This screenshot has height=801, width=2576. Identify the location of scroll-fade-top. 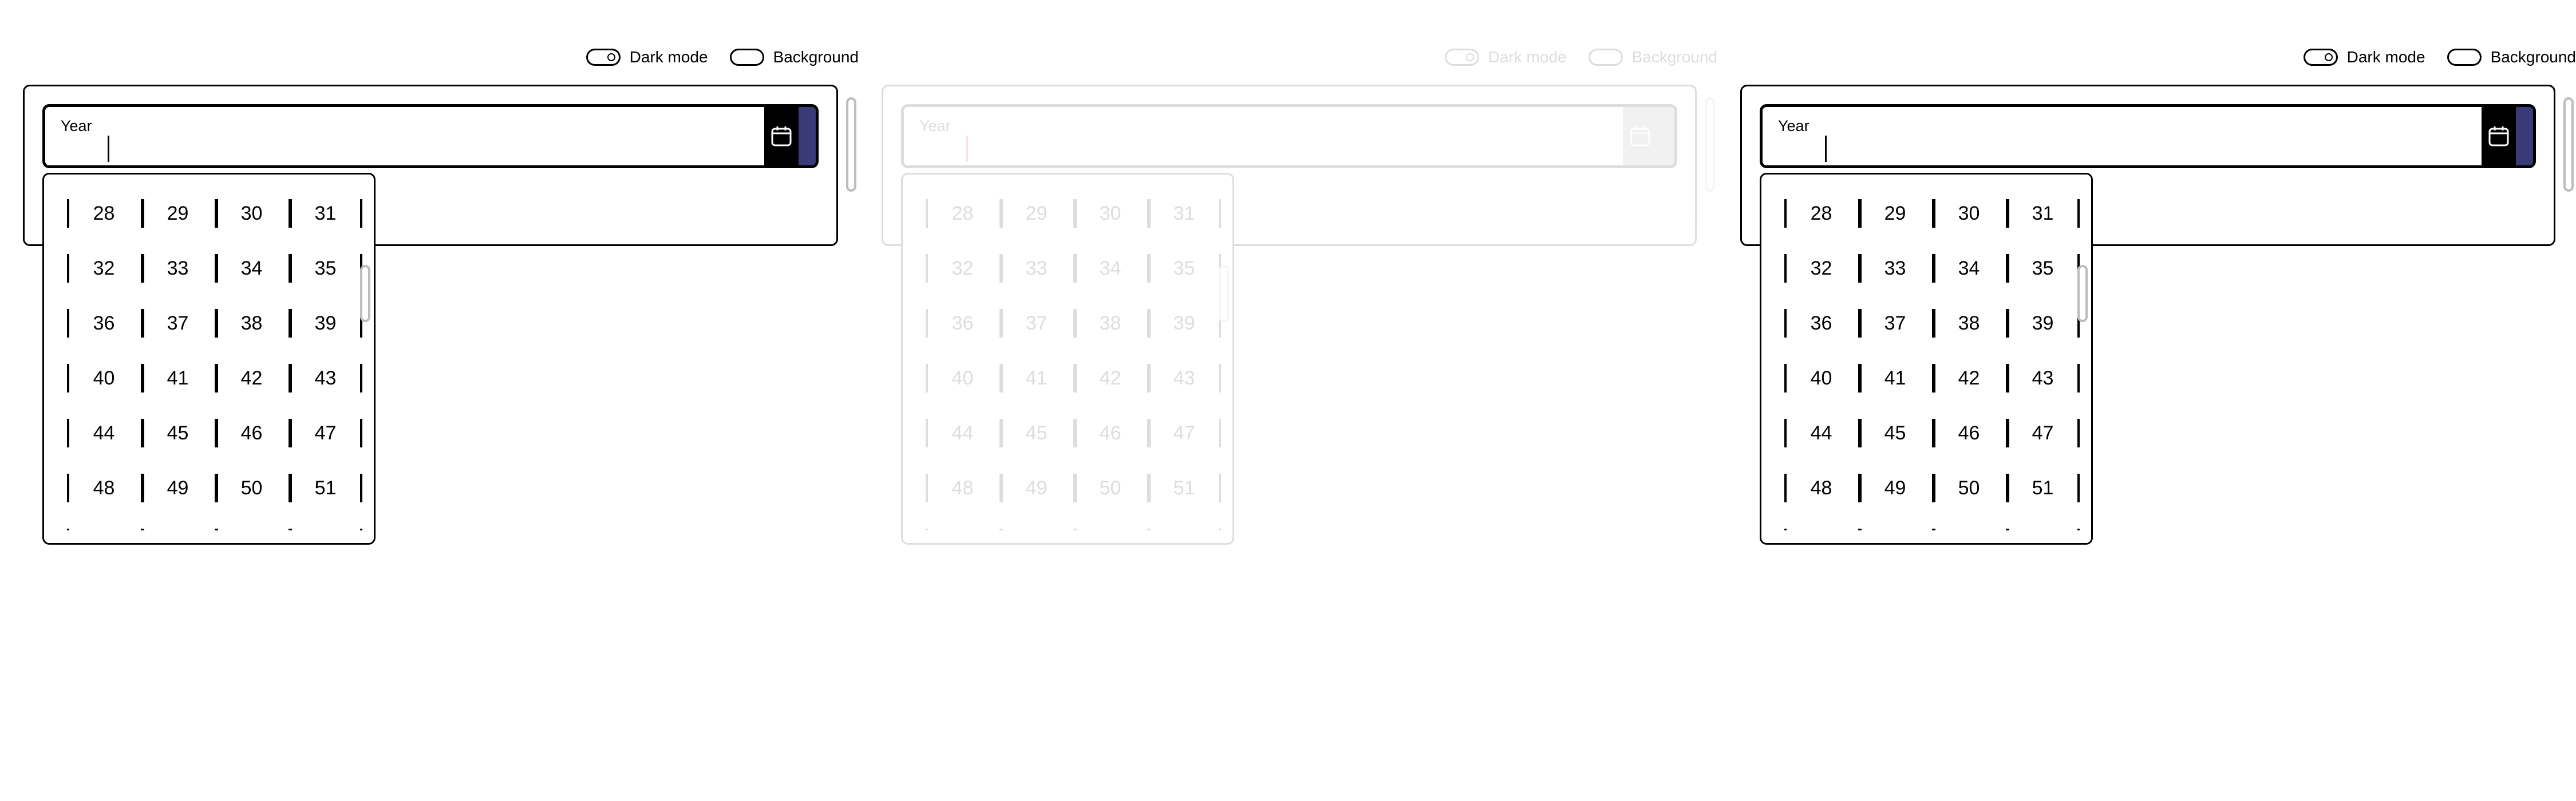
(1067, 183).